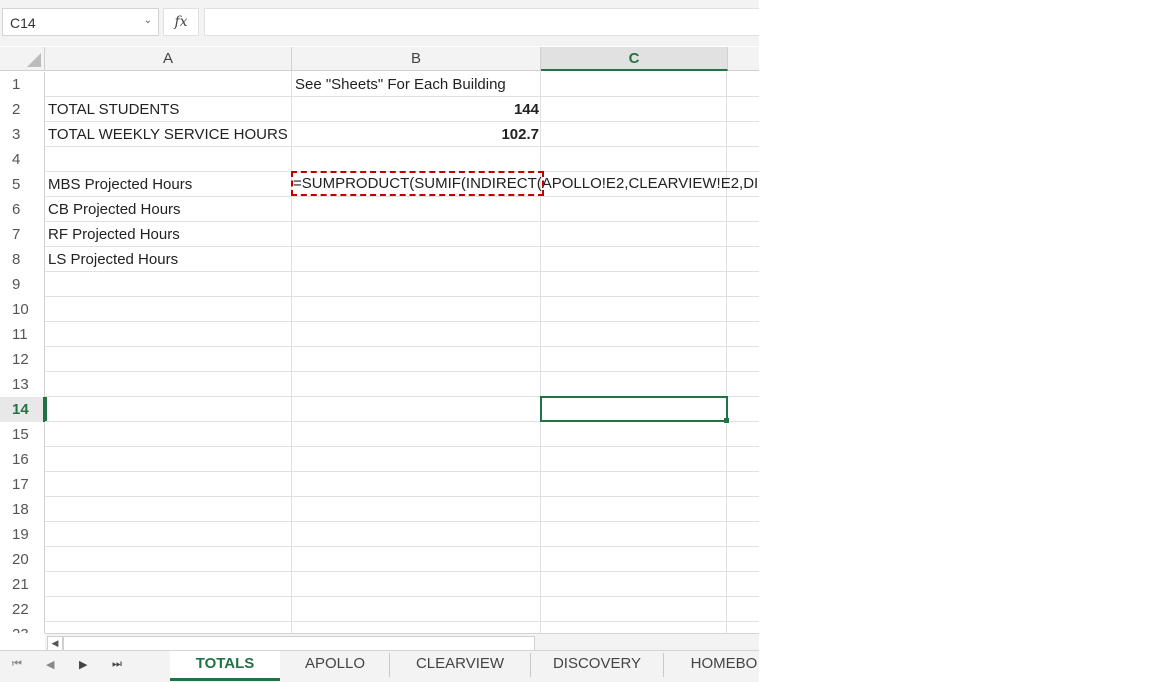 The image size is (1152, 682). Describe the element at coordinates (22, 284) in the screenshot. I see `row-header-9: 9` at that location.